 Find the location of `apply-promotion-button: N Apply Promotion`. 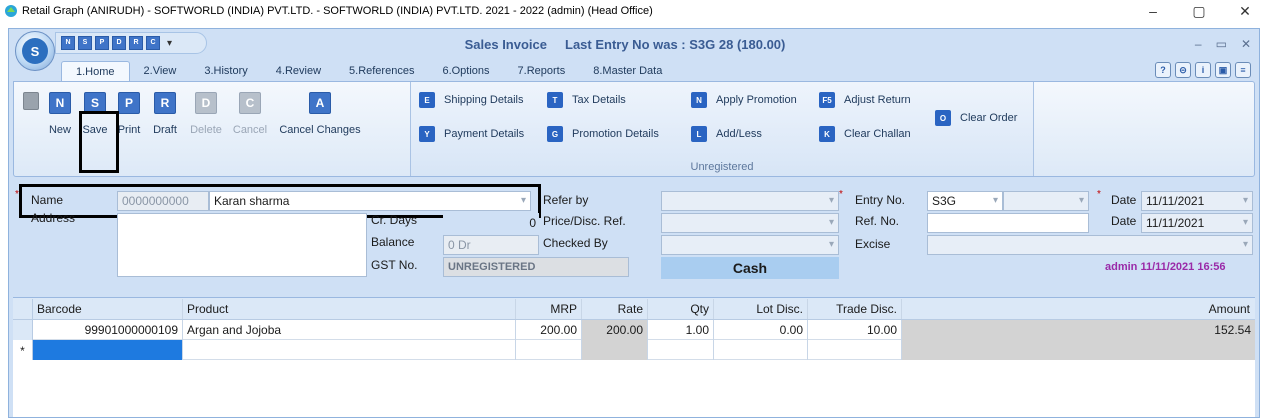

apply-promotion-button: N Apply Promotion is located at coordinates (744, 100).